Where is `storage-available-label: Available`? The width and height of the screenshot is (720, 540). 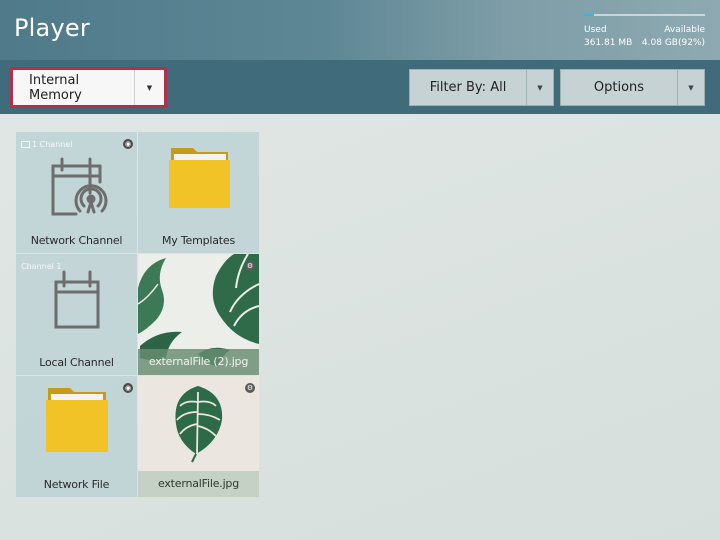 storage-available-label: Available is located at coordinates (684, 30).